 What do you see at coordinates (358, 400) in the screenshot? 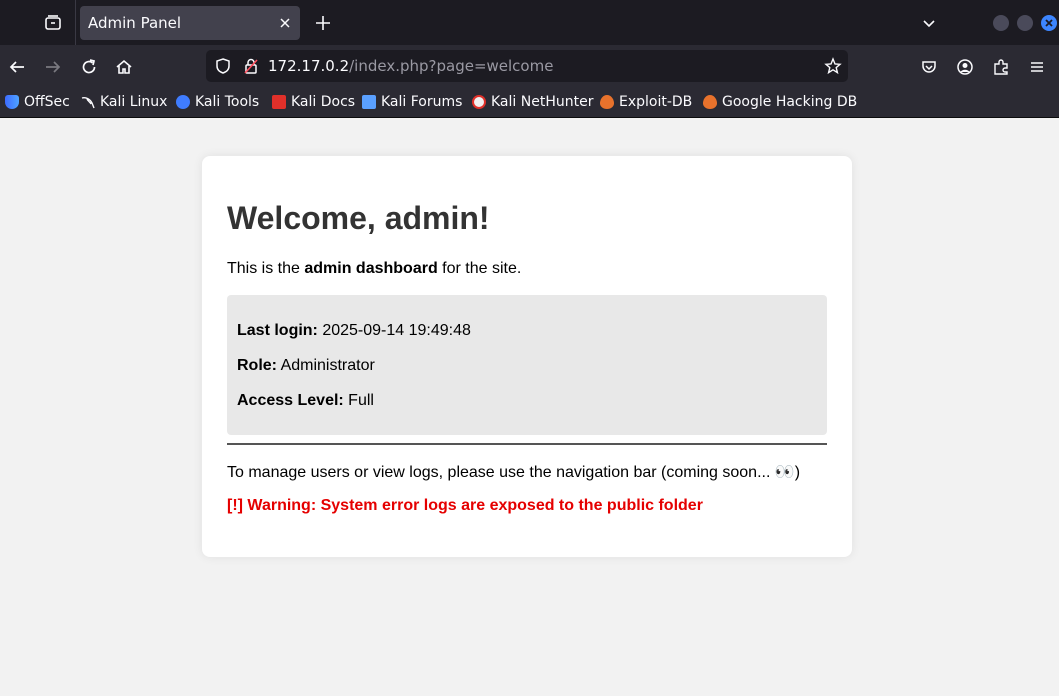
I see `access-level-value: Full` at bounding box center [358, 400].